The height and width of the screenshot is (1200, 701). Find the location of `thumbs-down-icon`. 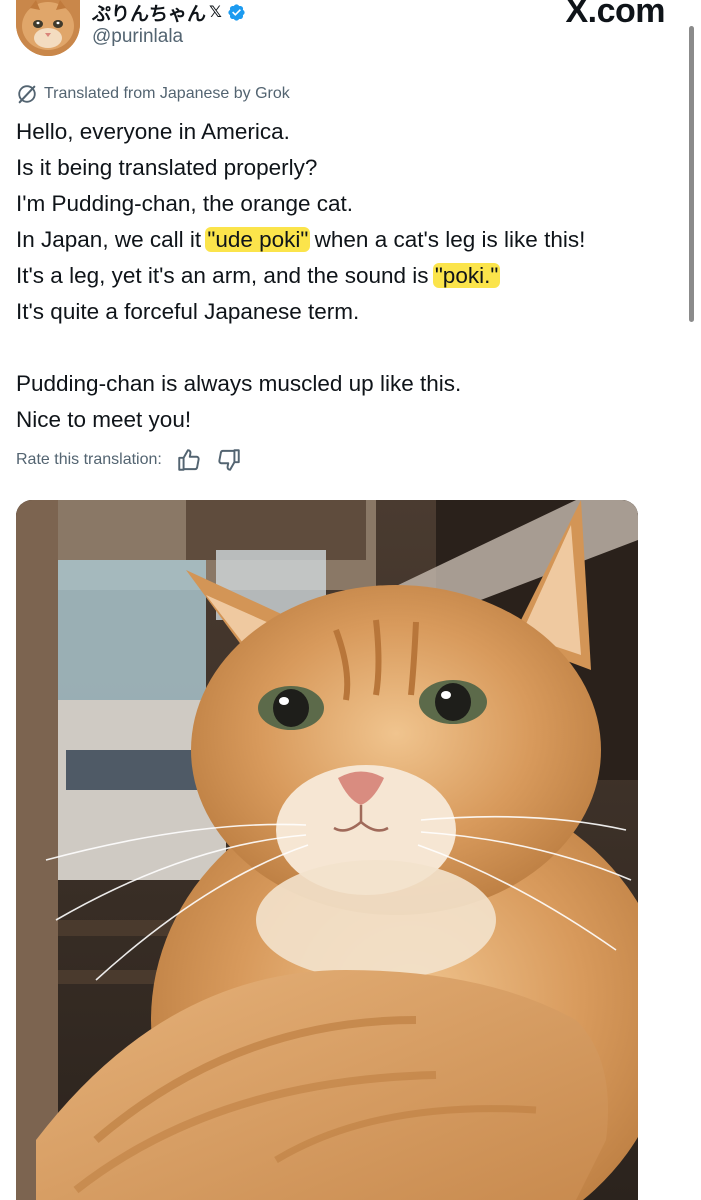

thumbs-down-icon is located at coordinates (229, 460).